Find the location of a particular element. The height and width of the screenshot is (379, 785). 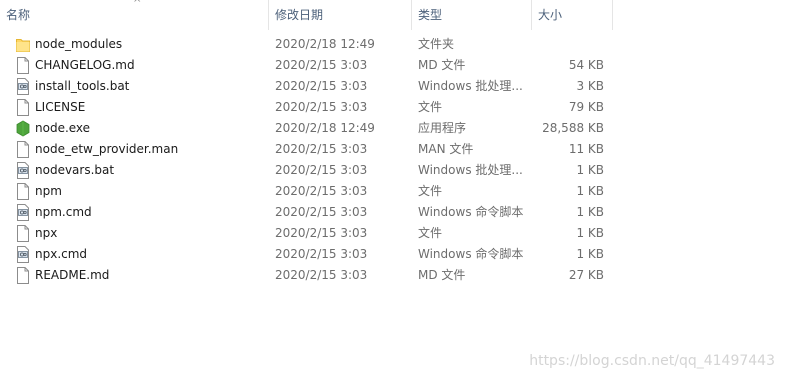

file-name: npx.cmd is located at coordinates (61, 254).